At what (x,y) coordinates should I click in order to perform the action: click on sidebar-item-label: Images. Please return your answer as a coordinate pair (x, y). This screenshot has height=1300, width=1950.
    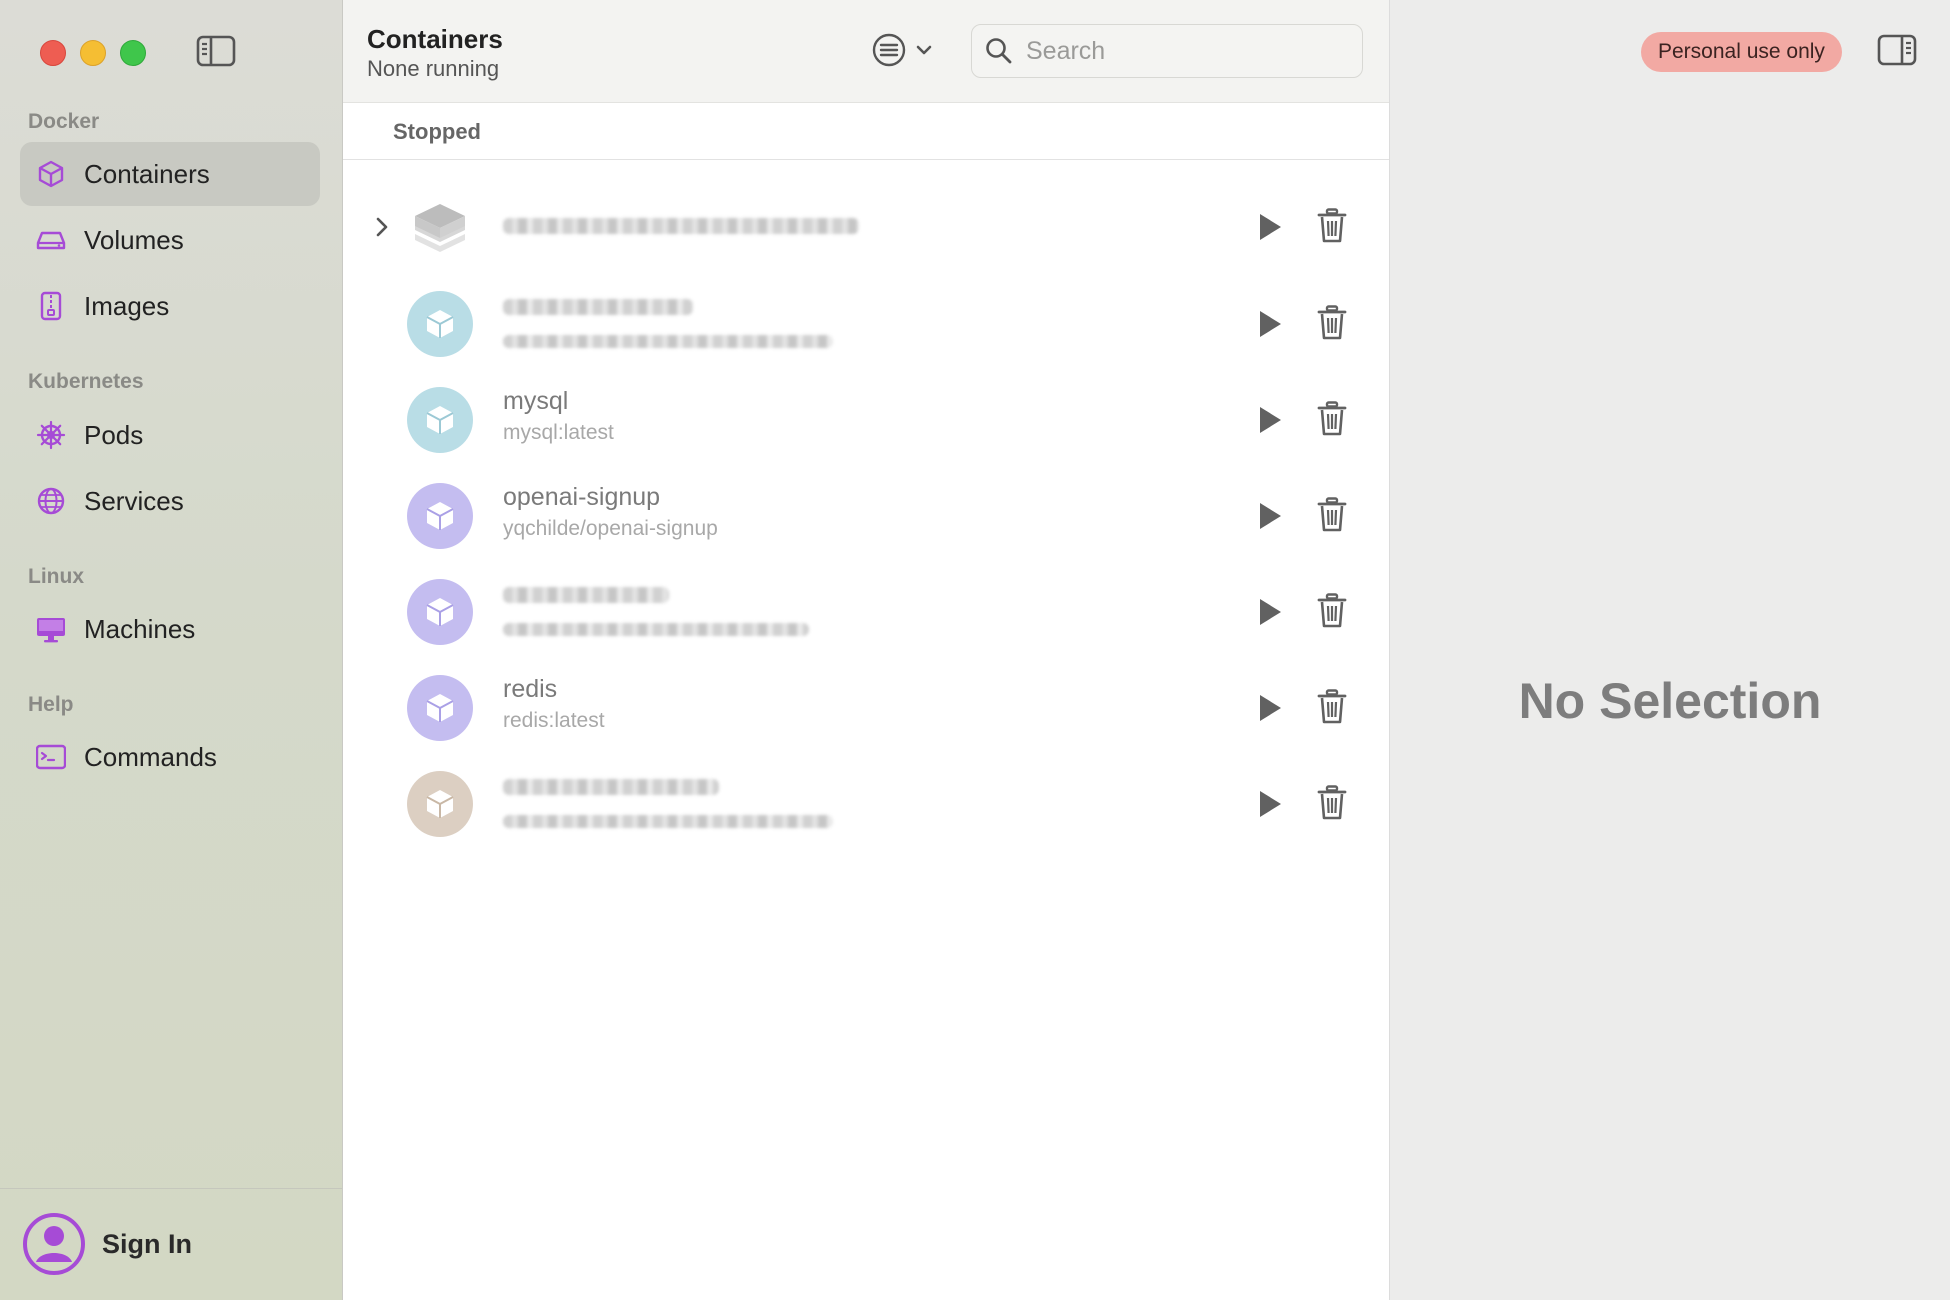
    Looking at the image, I should click on (127, 305).